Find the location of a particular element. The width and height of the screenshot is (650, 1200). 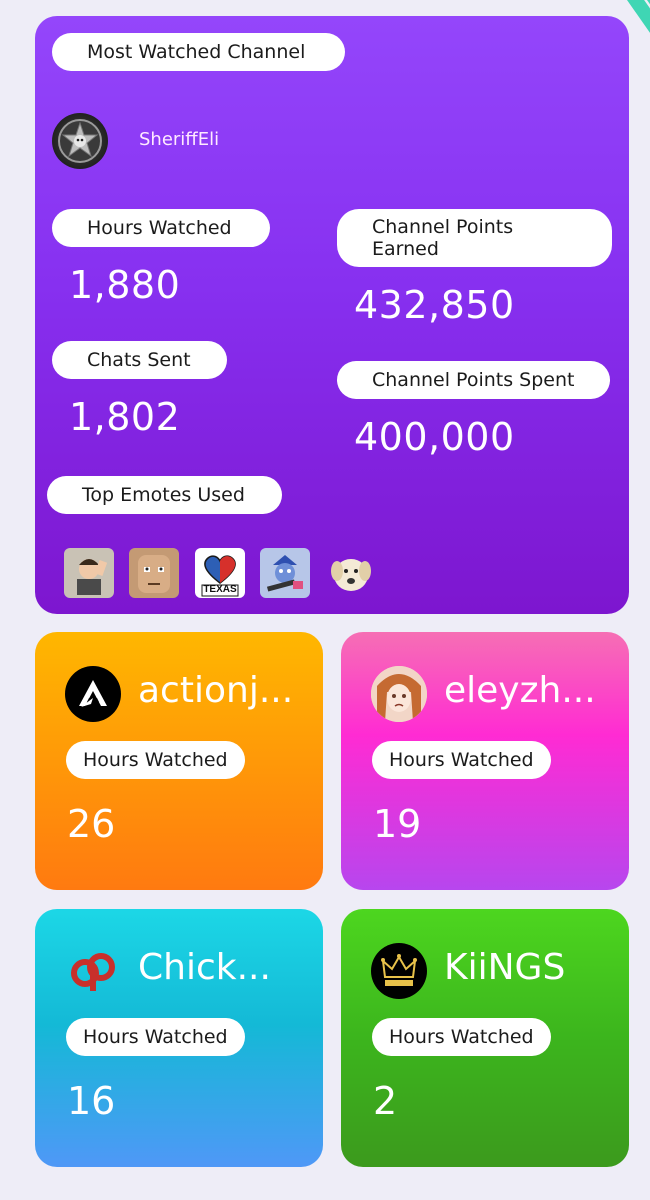

channel-card-chick: Chick... Hours Watched 16 is located at coordinates (179, 1038).